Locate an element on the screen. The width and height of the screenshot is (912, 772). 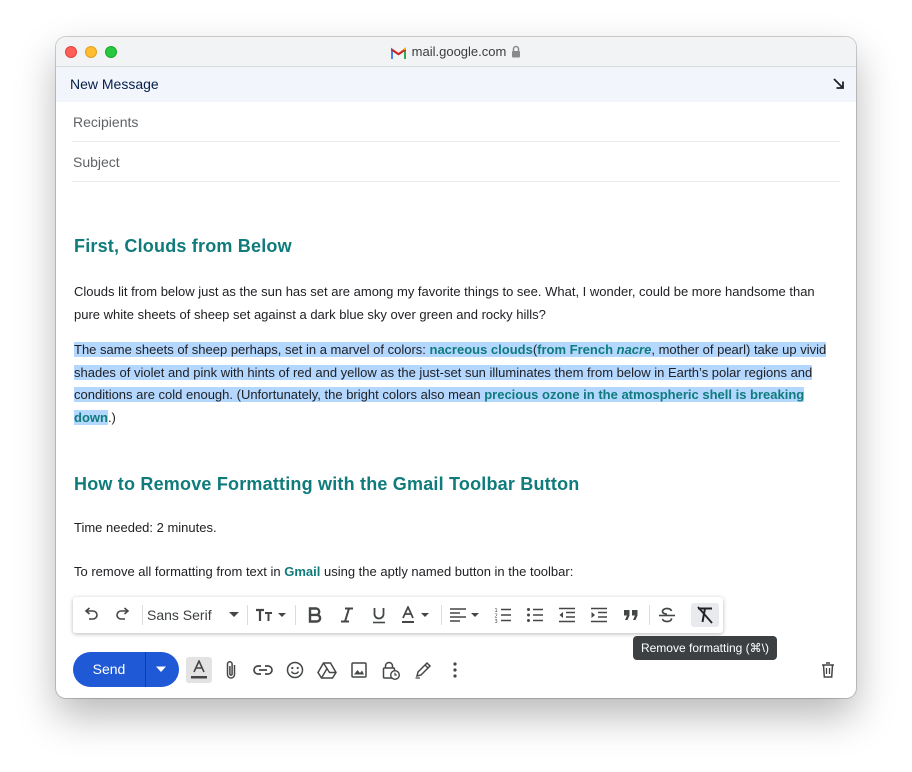
italic-nacre: nacre is located at coordinates (634, 349).